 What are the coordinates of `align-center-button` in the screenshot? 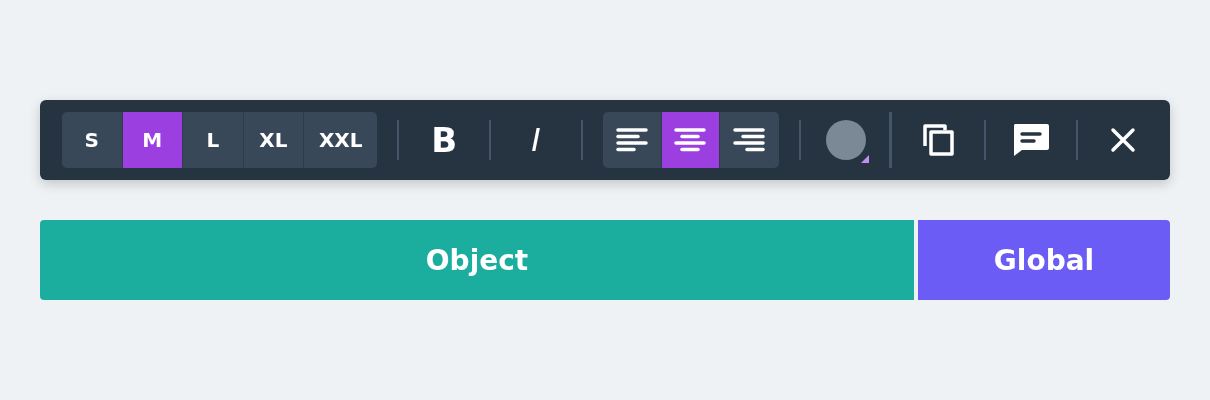 It's located at (691, 140).